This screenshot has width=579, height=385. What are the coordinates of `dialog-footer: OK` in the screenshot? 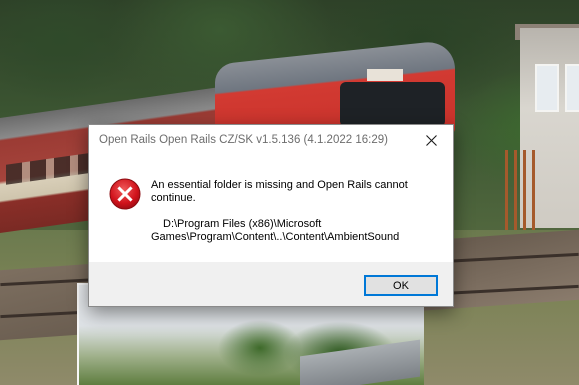 It's located at (271, 284).